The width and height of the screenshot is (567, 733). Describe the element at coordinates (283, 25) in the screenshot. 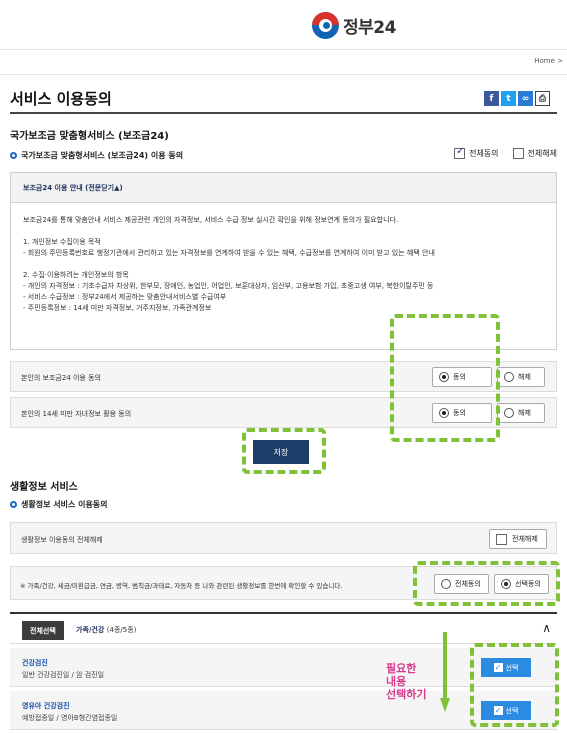

I see `top-header: 정부24` at that location.